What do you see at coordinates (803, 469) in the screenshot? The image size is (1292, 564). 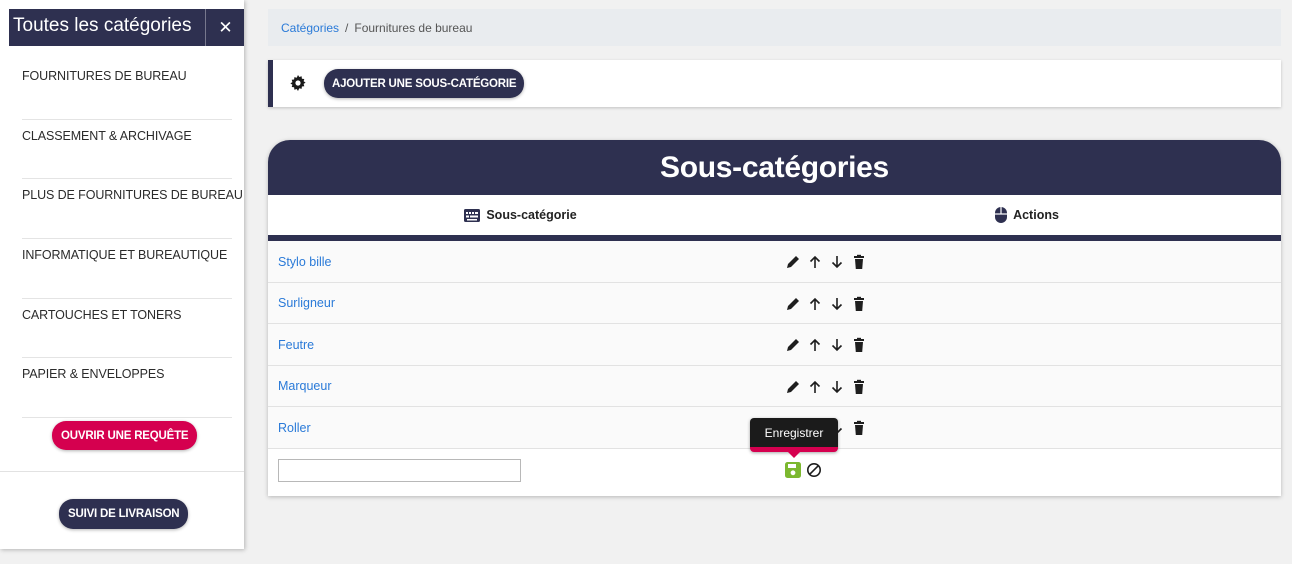 I see `new-row-actions` at bounding box center [803, 469].